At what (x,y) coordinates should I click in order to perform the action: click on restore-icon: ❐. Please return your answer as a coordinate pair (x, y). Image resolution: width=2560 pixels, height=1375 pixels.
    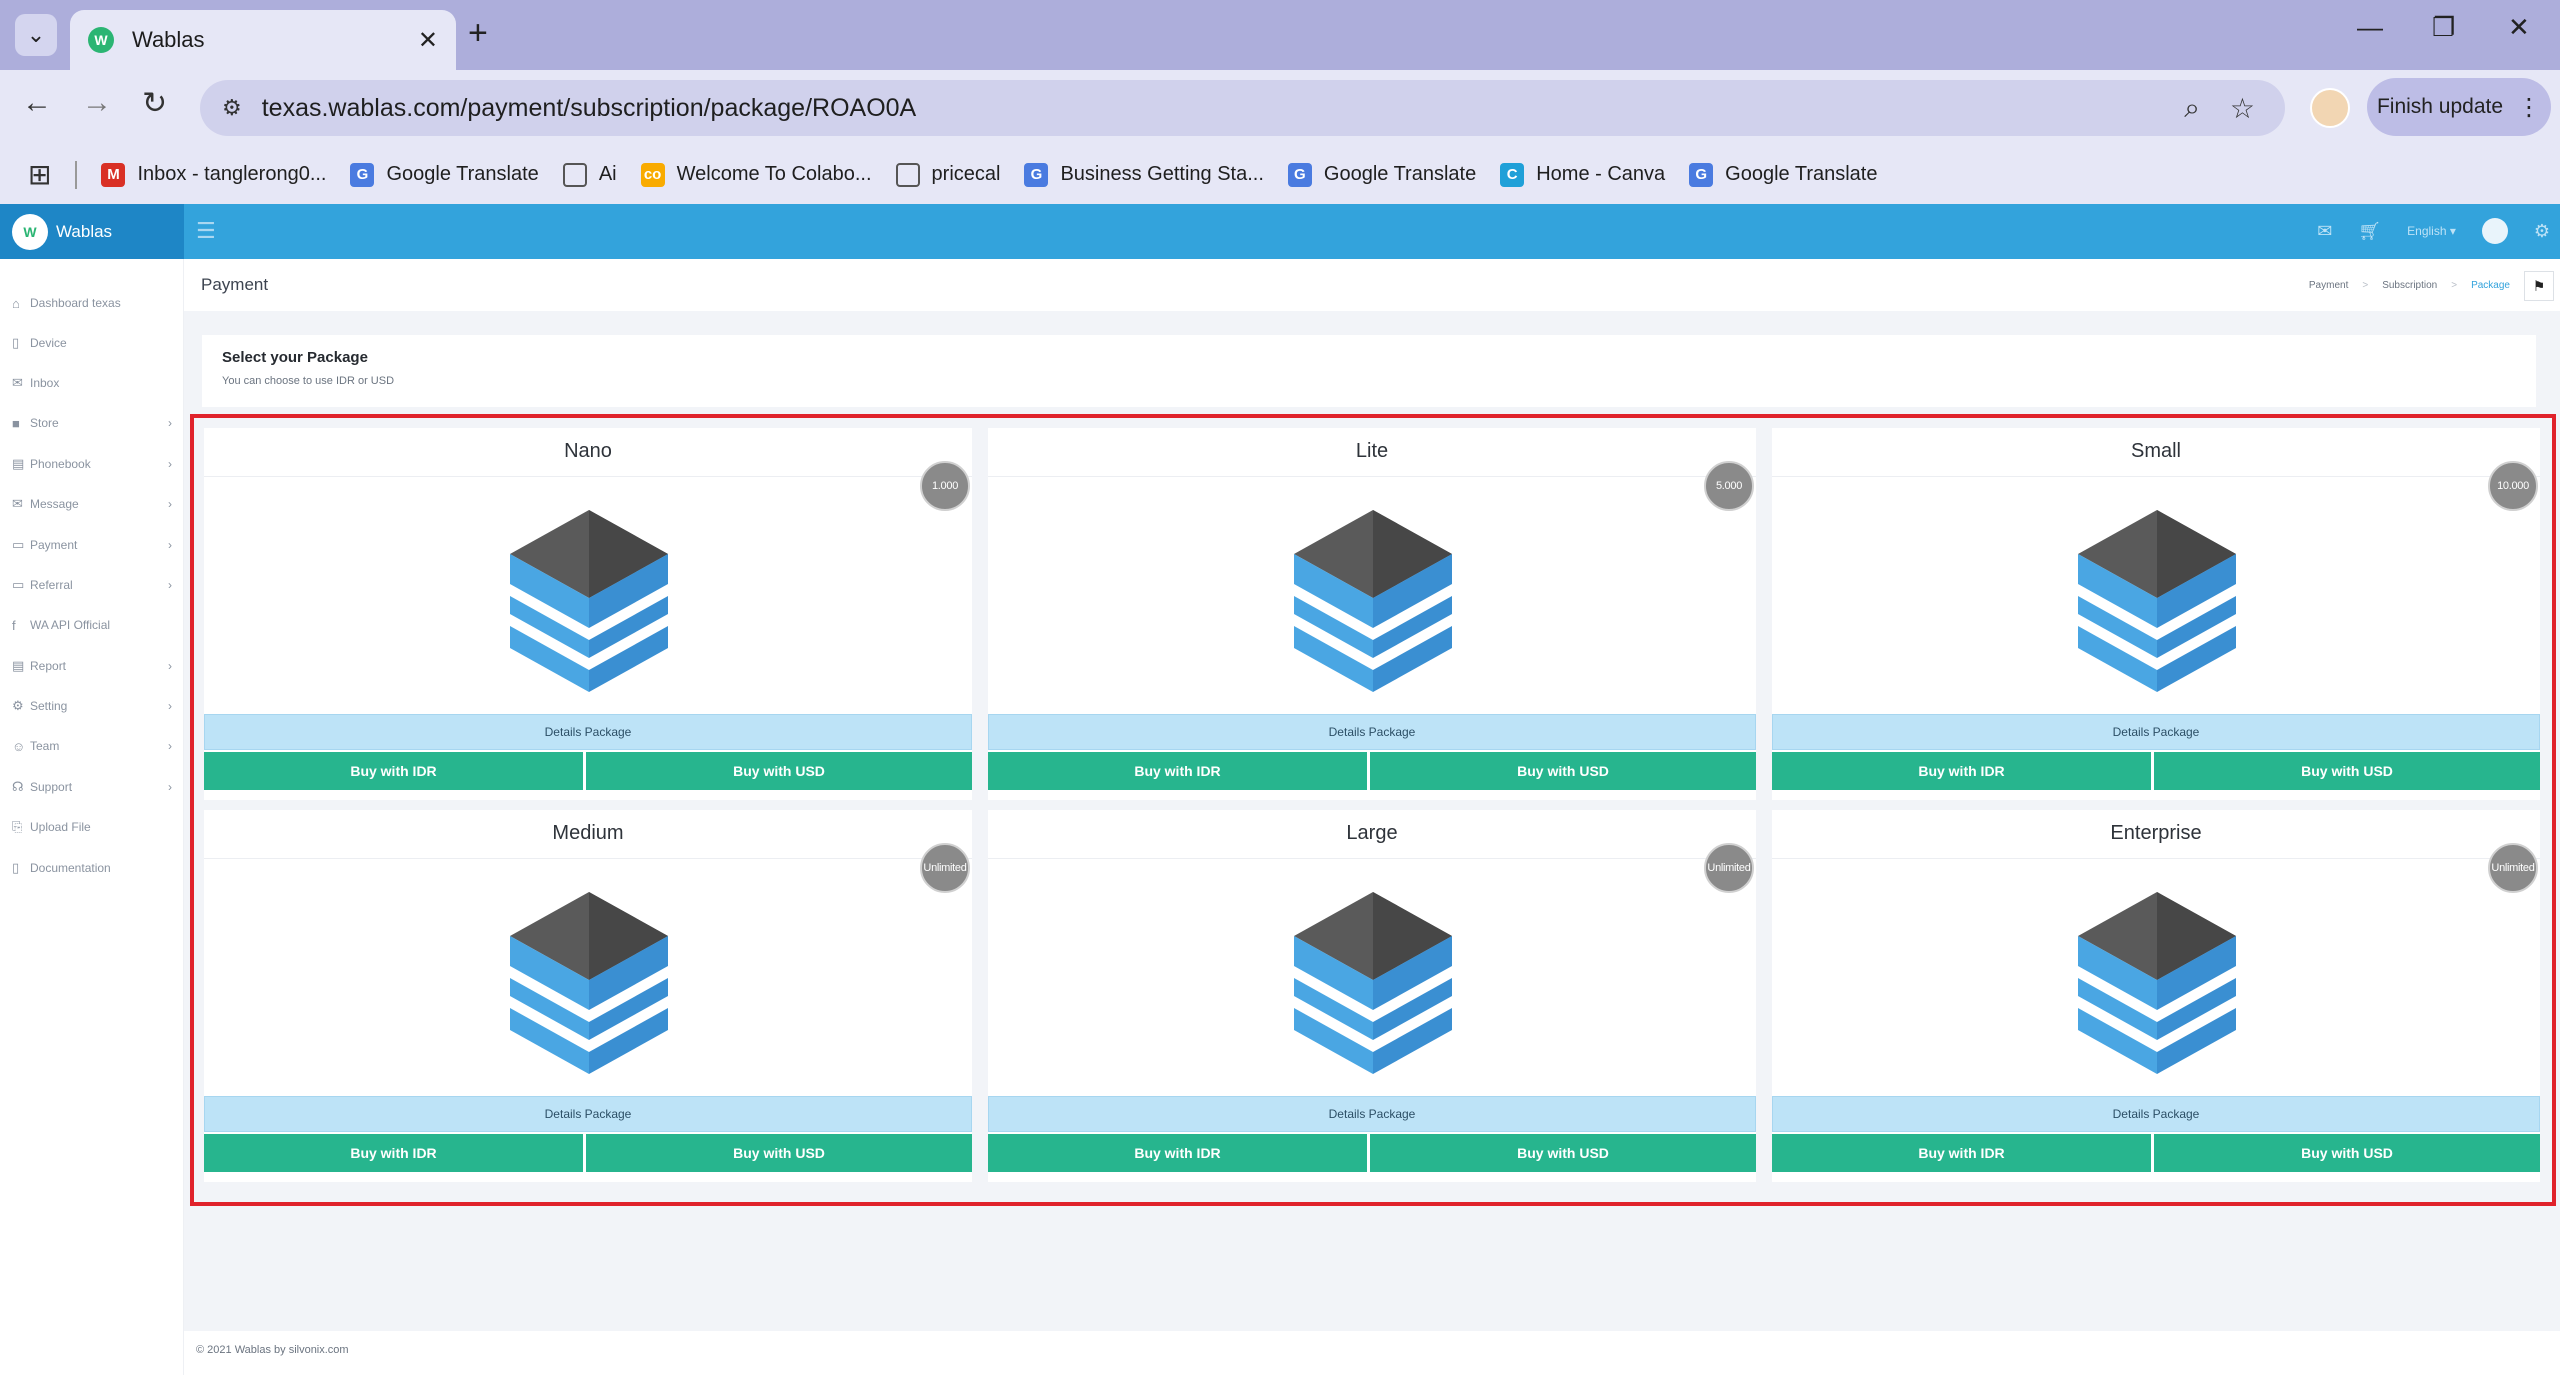
    Looking at the image, I should click on (2443, 27).